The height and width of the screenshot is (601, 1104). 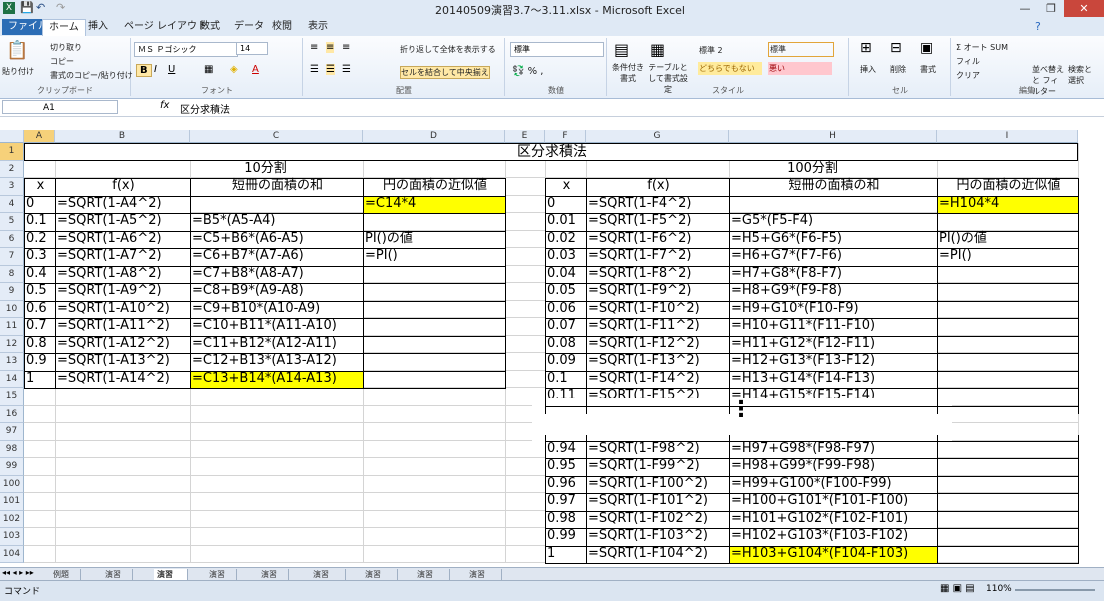 What do you see at coordinates (551, 152) in the screenshot?
I see `sheet-title-cell: 区分求積法` at bounding box center [551, 152].